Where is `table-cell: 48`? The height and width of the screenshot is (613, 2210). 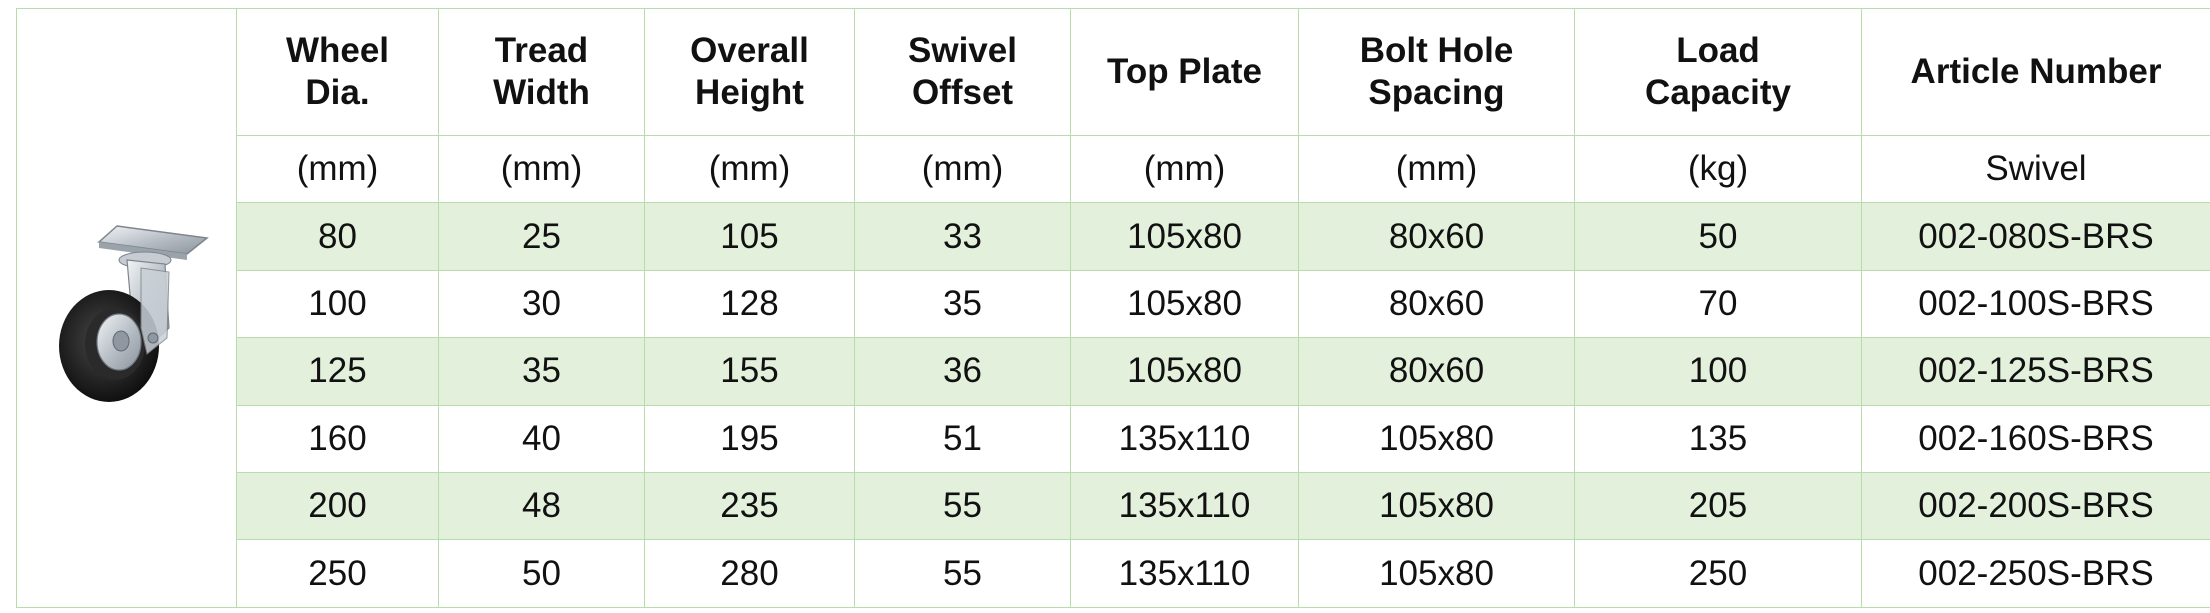
table-cell: 48 is located at coordinates (541, 506).